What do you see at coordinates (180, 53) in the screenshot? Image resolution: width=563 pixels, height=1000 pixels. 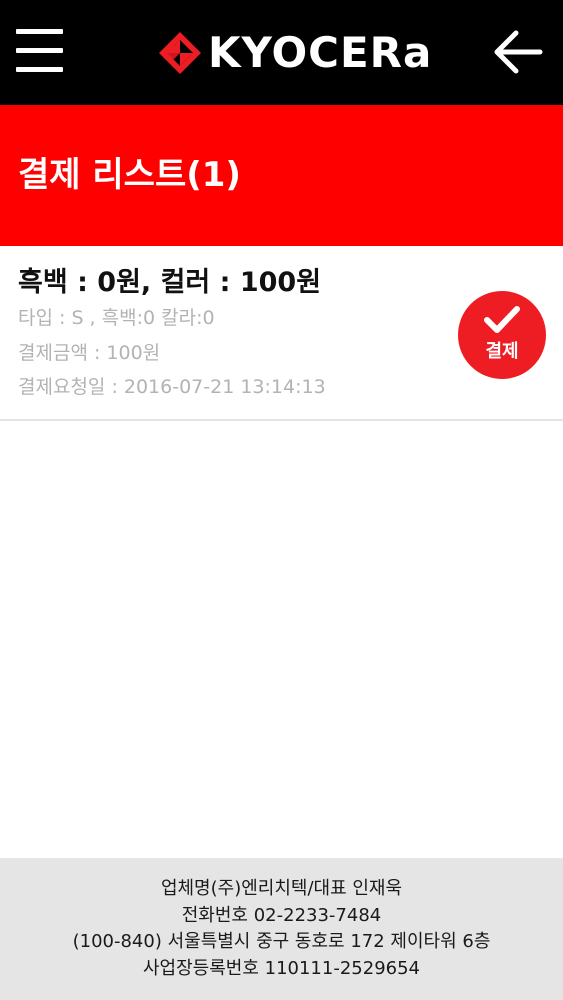 I see `kyocera-logo-mark` at bounding box center [180, 53].